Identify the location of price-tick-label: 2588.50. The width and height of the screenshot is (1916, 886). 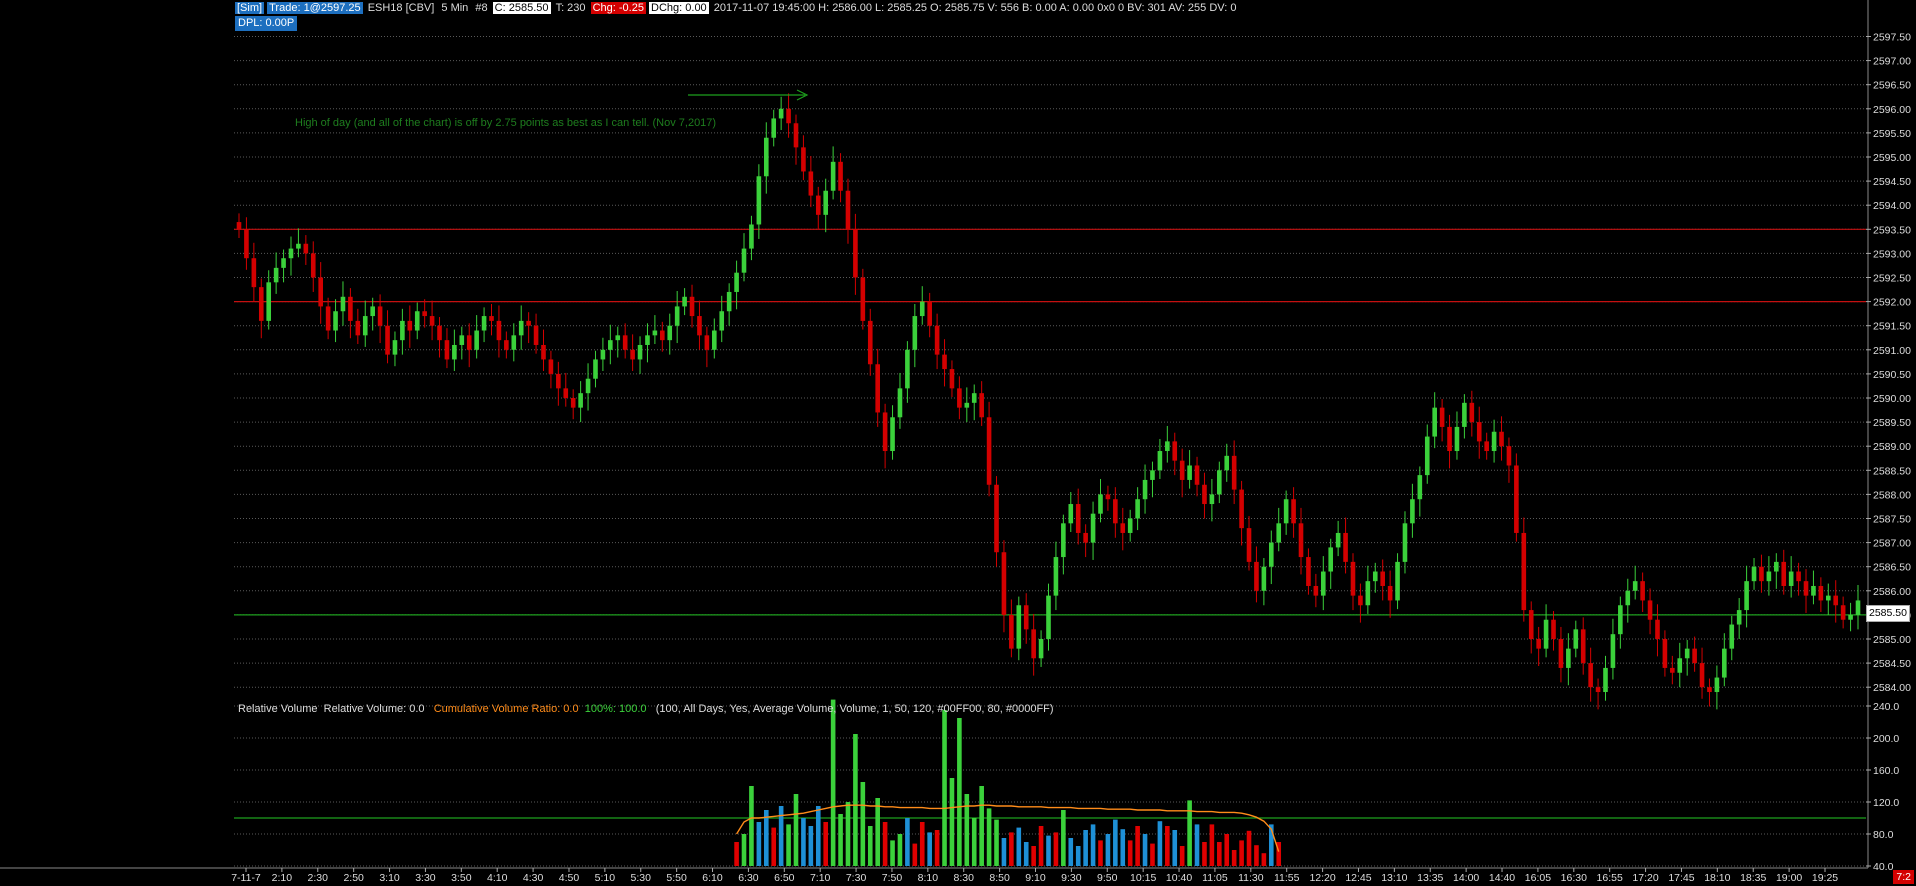
(1892, 471).